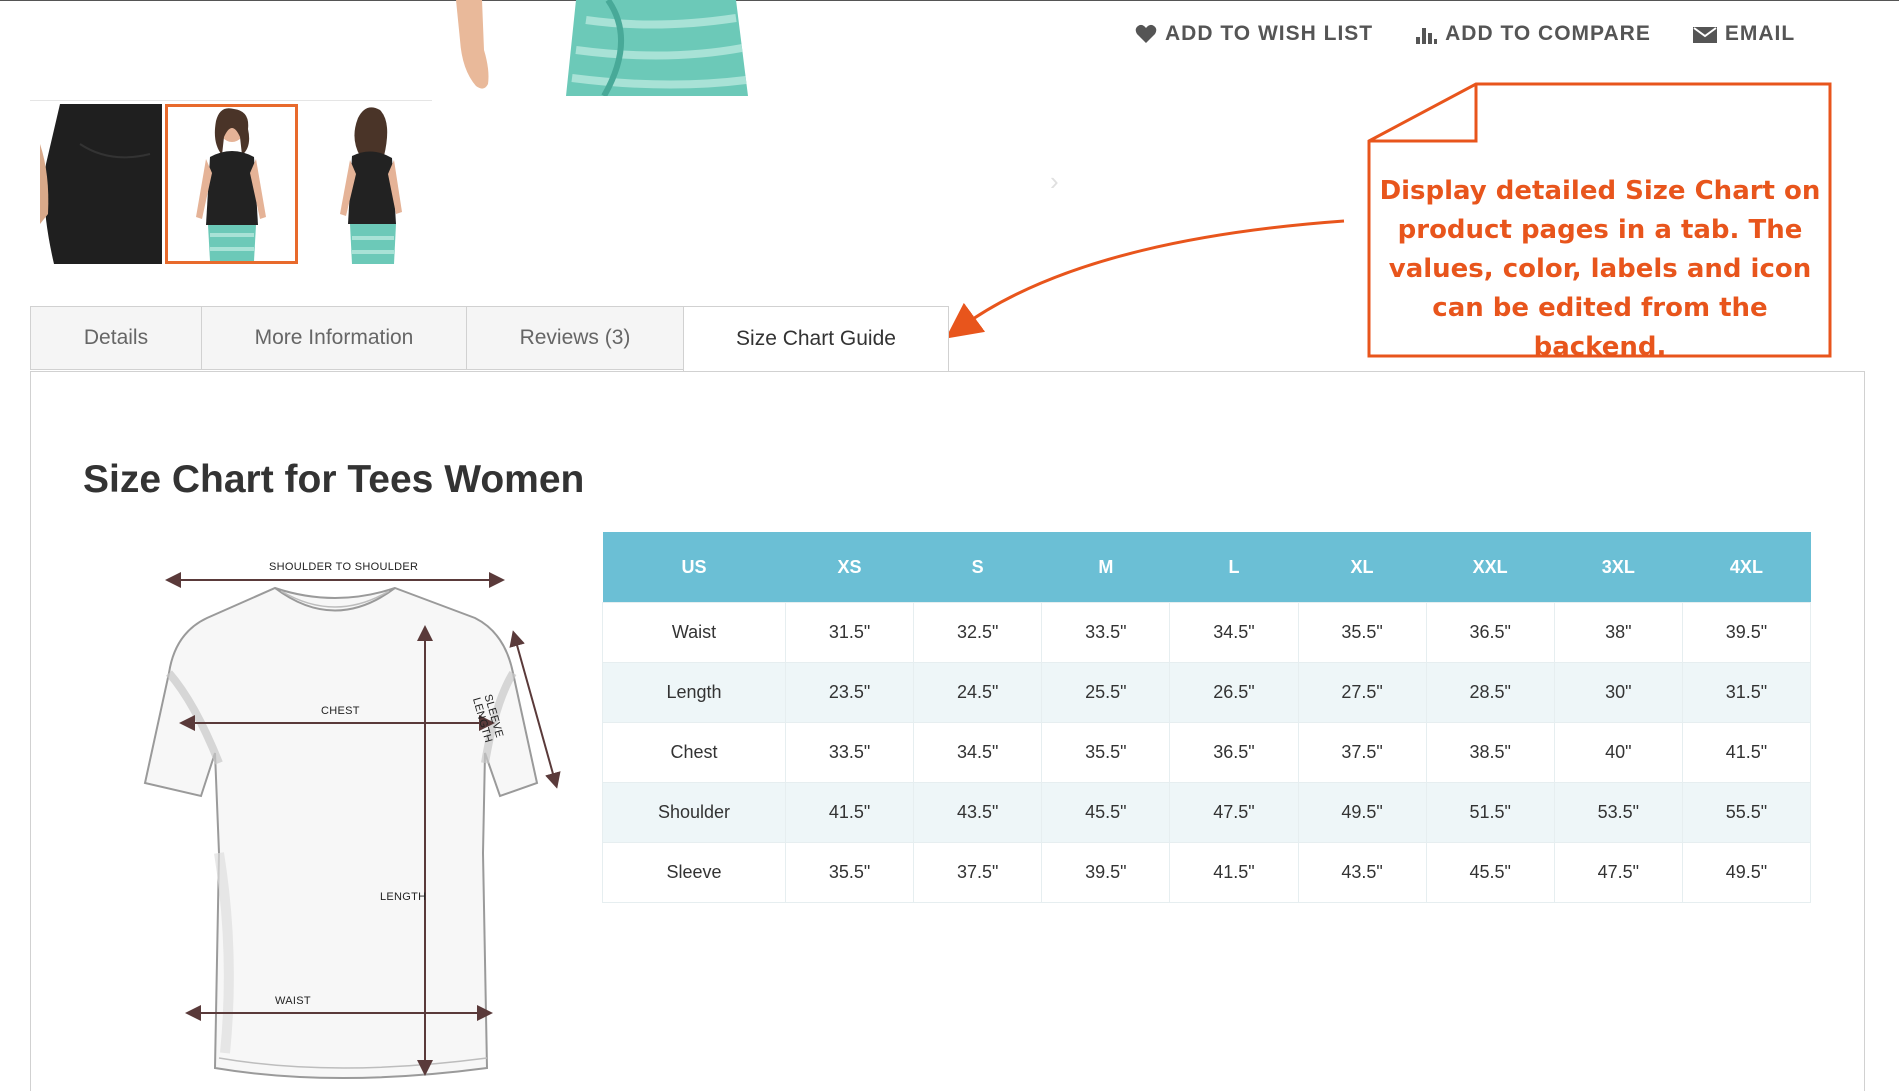 This screenshot has width=1899, height=1091. I want to click on table-cell: 25.5", so click(1106, 692).